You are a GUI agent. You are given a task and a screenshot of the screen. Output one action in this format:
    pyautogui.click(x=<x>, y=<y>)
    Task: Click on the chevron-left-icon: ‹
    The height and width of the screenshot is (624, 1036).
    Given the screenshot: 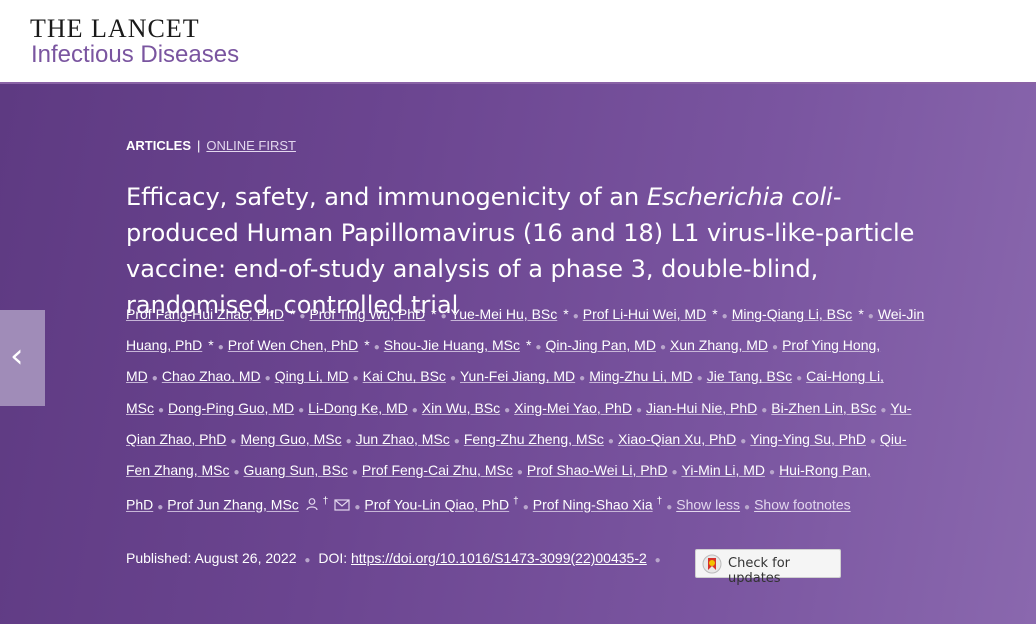 What is the action you would take?
    pyautogui.click(x=17, y=356)
    